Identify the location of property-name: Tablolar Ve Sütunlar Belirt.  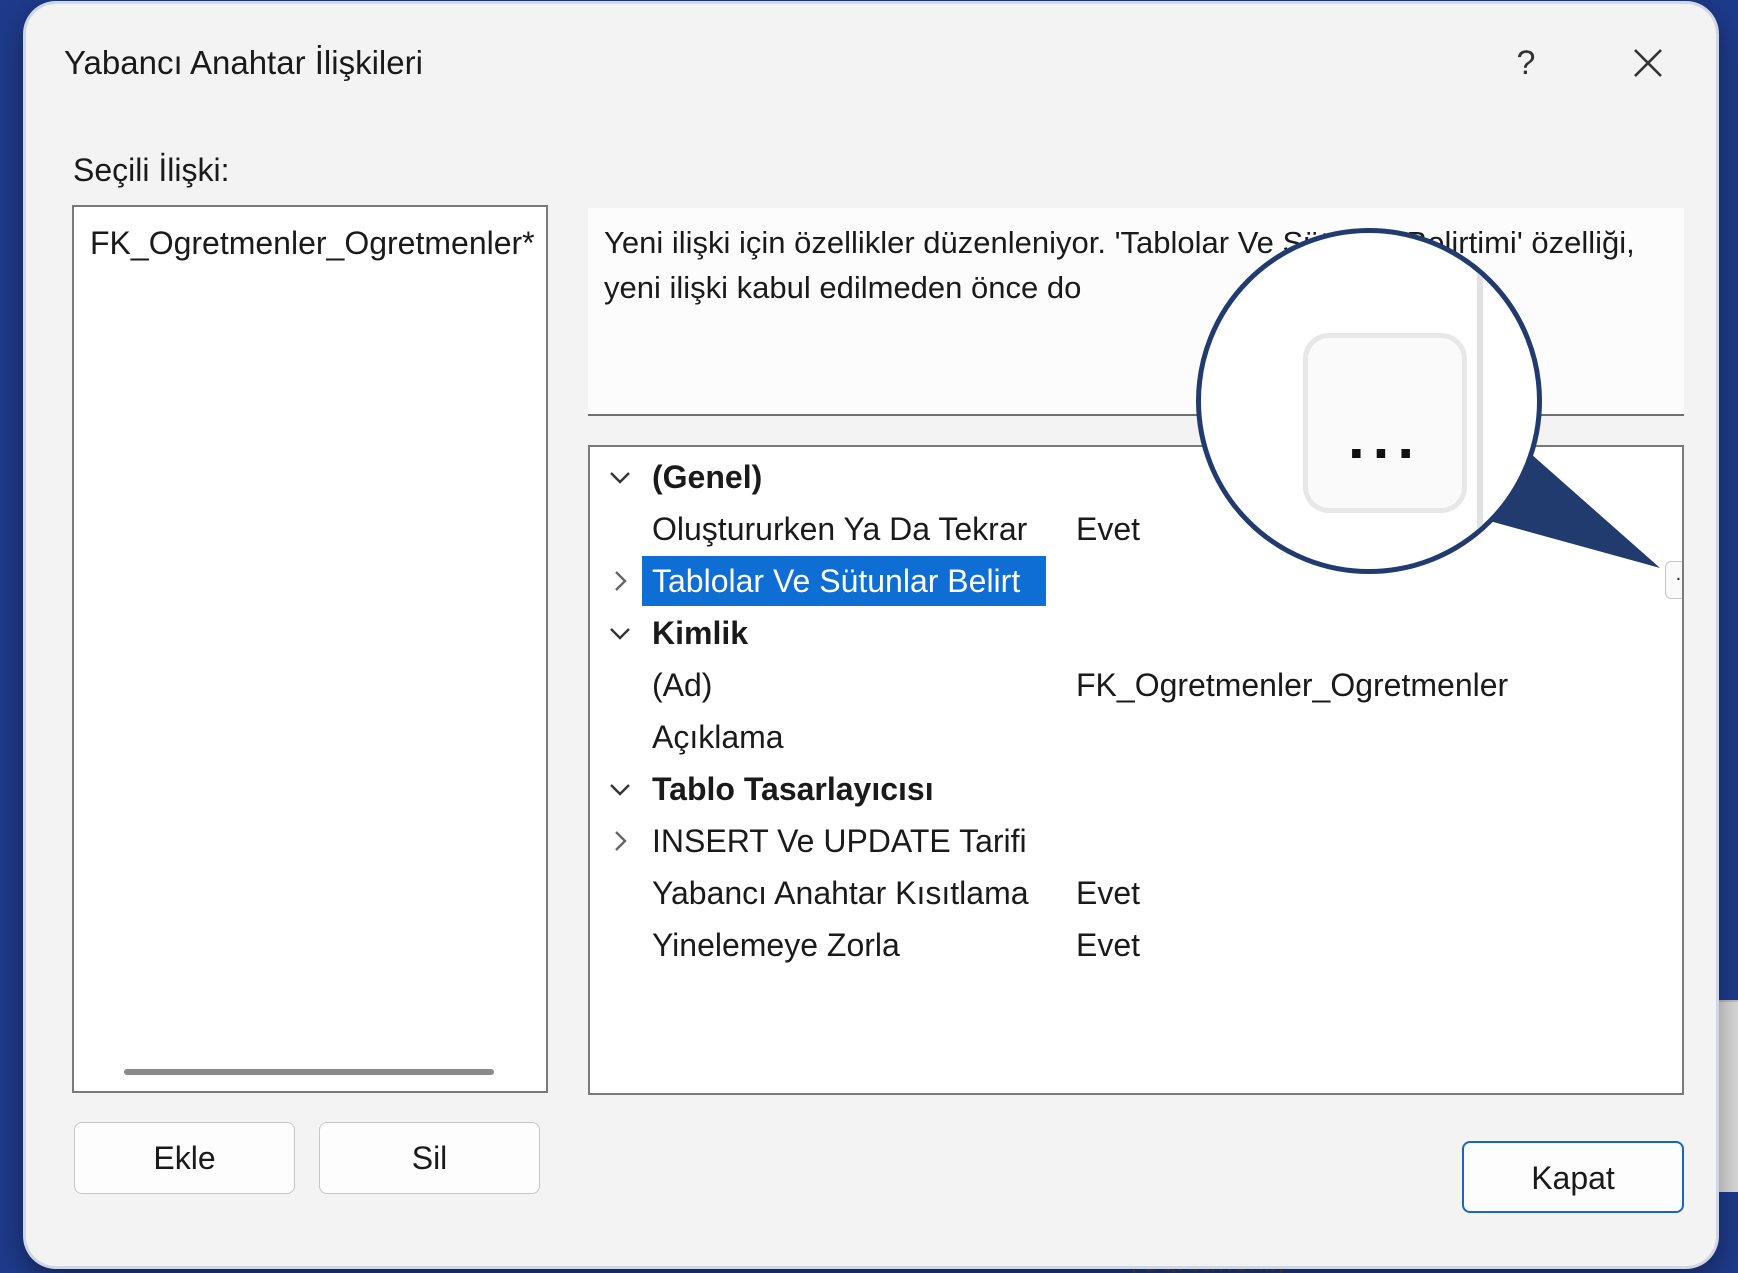
(844, 581).